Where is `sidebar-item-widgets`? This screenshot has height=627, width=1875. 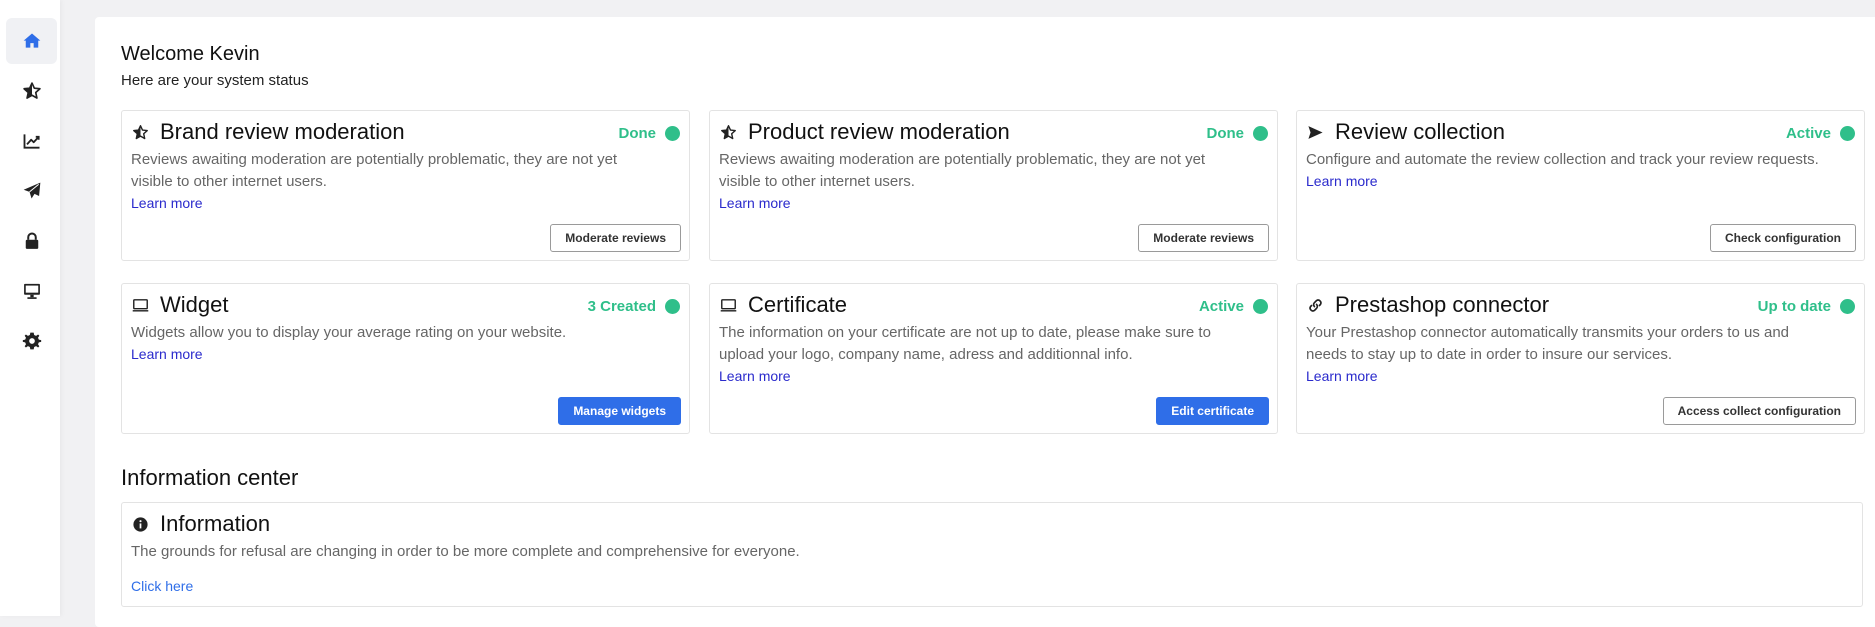 sidebar-item-widgets is located at coordinates (31, 291).